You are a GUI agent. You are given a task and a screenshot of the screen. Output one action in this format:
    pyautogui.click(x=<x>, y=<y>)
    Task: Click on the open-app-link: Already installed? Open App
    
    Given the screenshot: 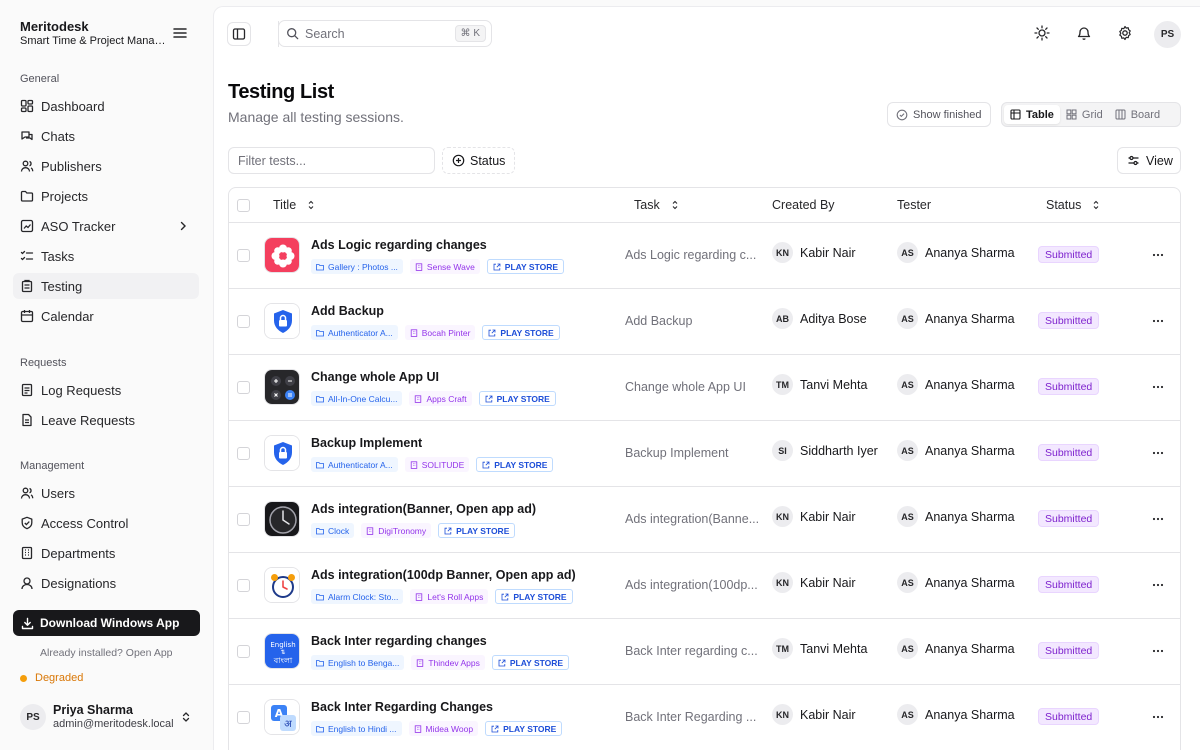 What is the action you would take?
    pyautogui.click(x=106, y=653)
    